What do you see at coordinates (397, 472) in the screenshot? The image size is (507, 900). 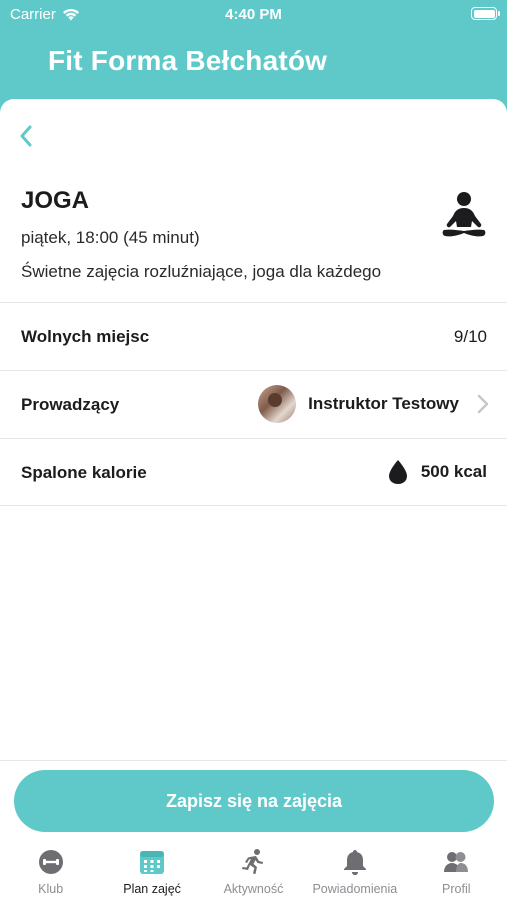 I see `calories-drop-icon` at bounding box center [397, 472].